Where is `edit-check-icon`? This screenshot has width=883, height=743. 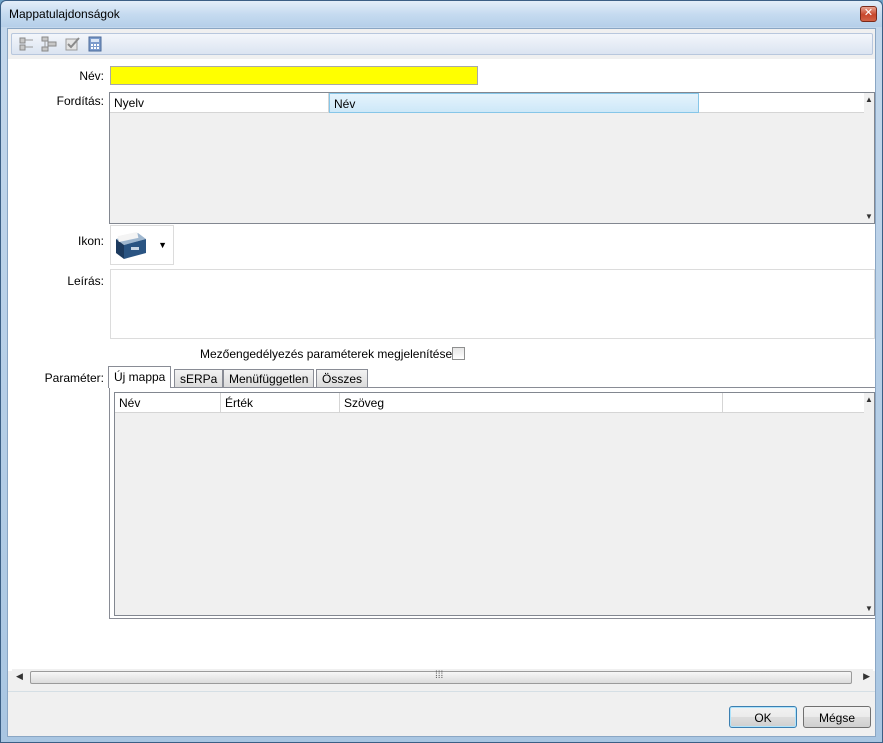 edit-check-icon is located at coordinates (73, 44).